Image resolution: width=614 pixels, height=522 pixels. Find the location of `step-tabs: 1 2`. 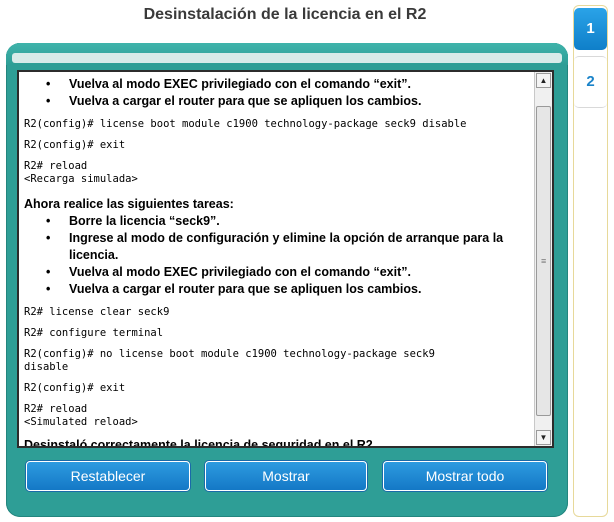

step-tabs: 1 2 is located at coordinates (590, 261).